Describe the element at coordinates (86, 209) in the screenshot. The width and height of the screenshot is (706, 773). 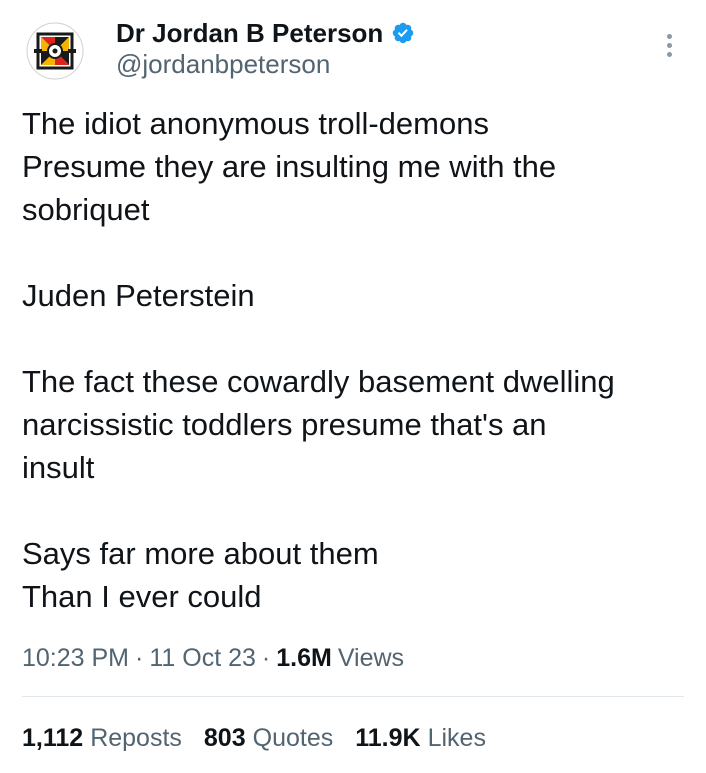
I see `tweet-line: sobriquet` at that location.